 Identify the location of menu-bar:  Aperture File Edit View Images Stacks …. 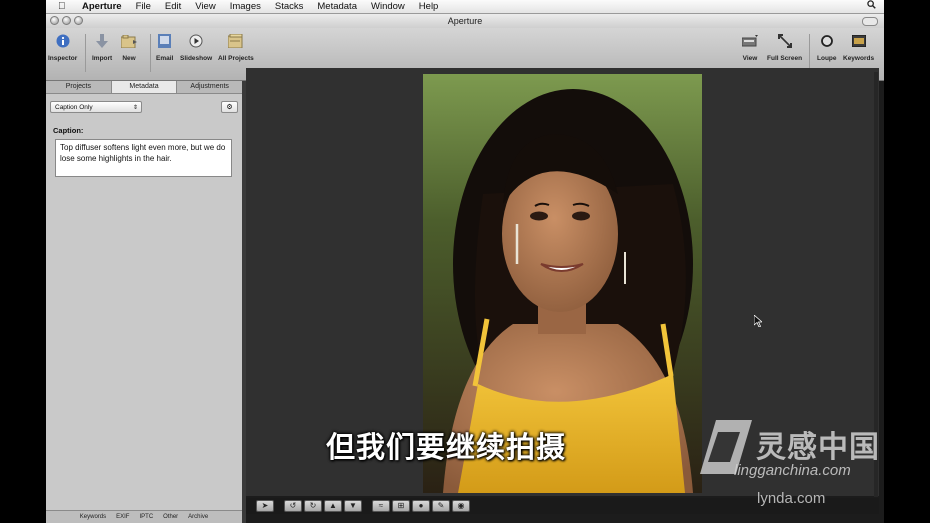
(465, 7).